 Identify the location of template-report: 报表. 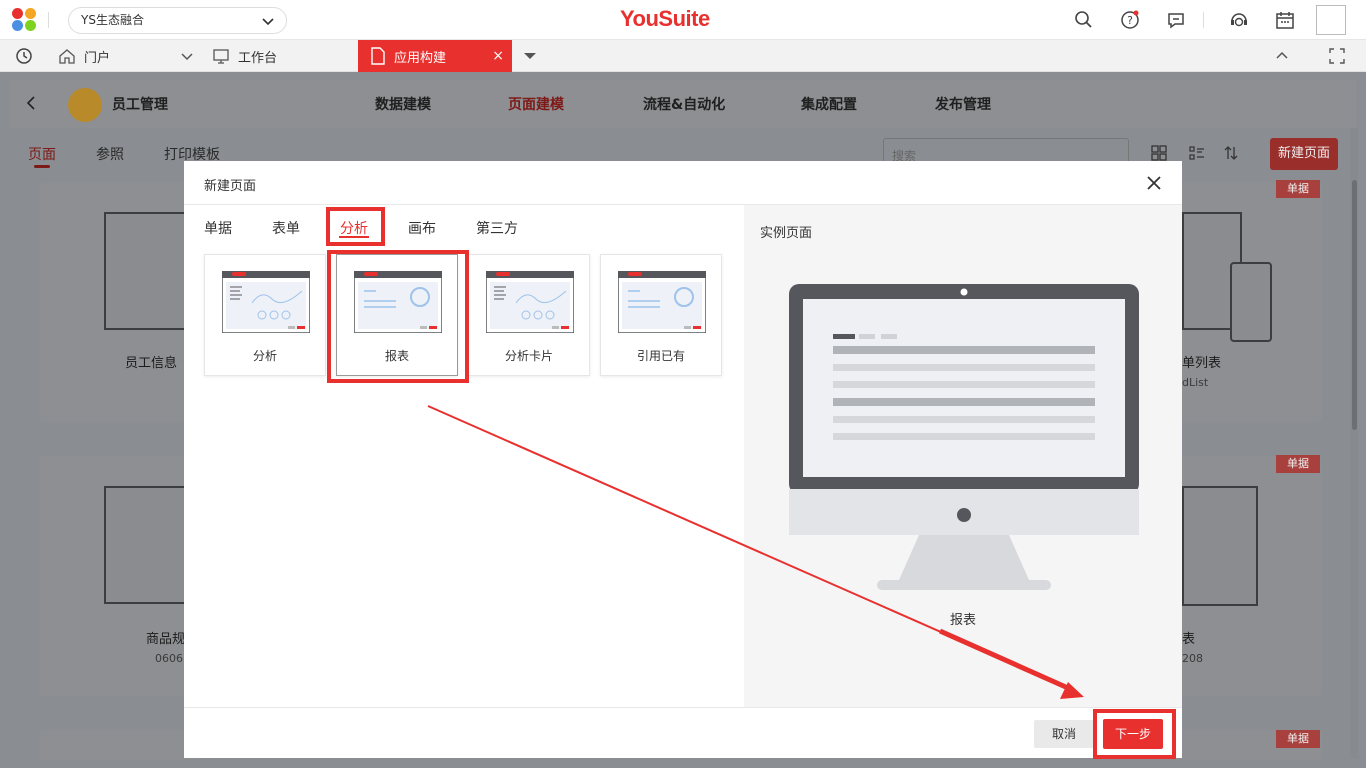
(397, 315).